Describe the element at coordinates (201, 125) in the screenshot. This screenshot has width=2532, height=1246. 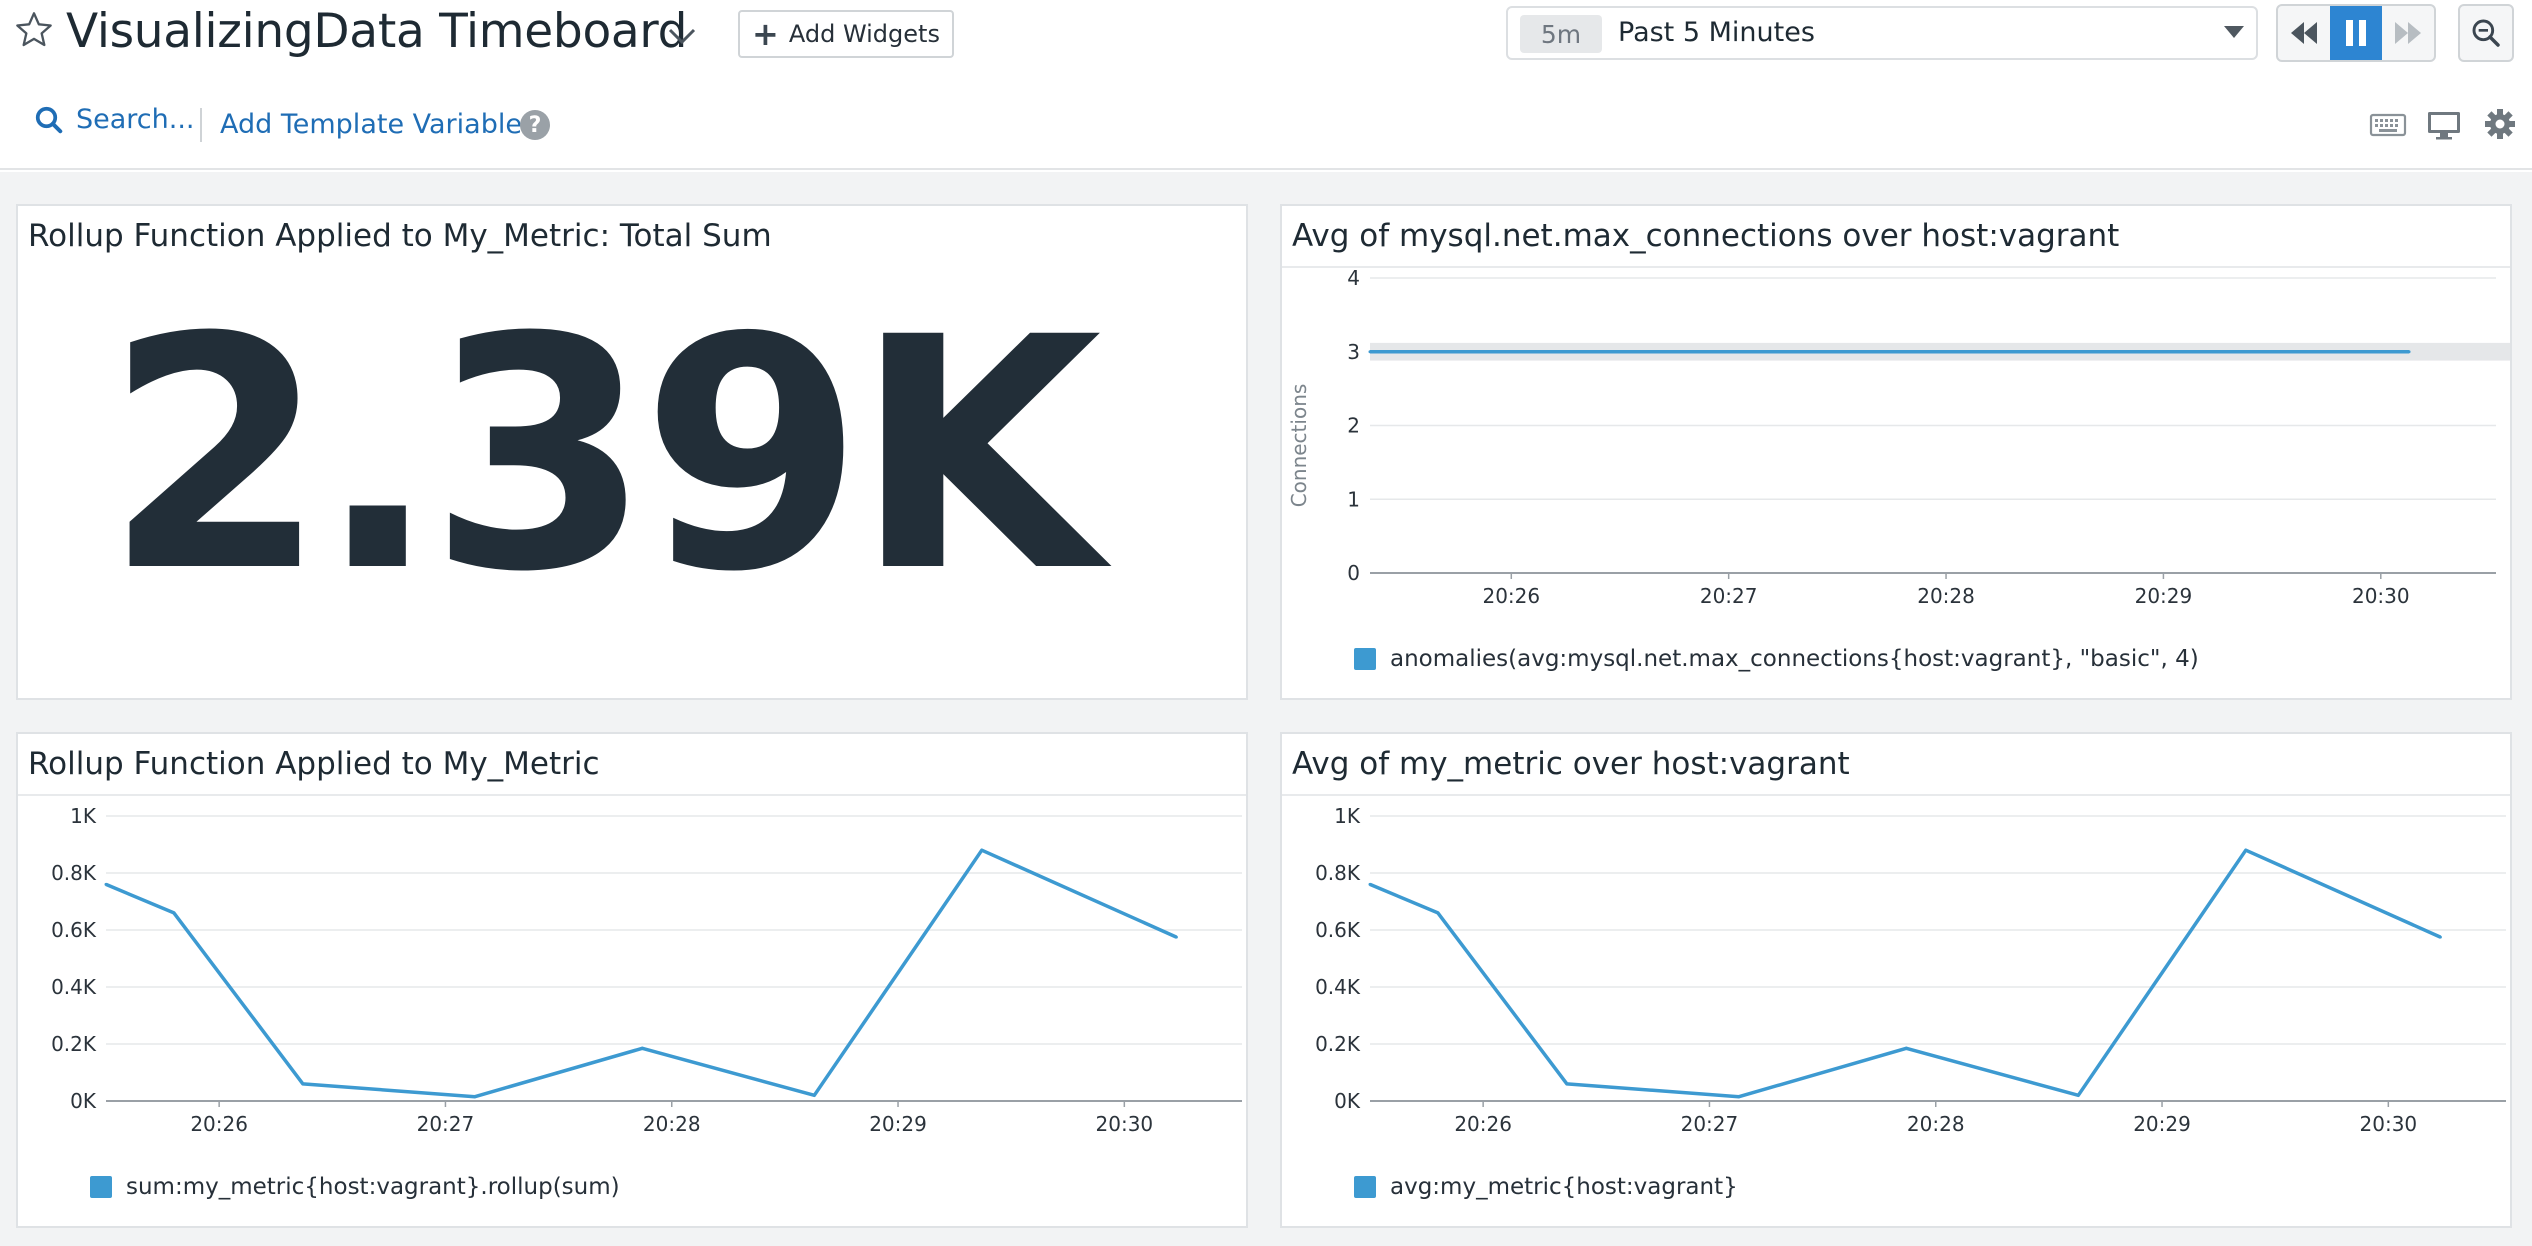
I see `divider` at that location.